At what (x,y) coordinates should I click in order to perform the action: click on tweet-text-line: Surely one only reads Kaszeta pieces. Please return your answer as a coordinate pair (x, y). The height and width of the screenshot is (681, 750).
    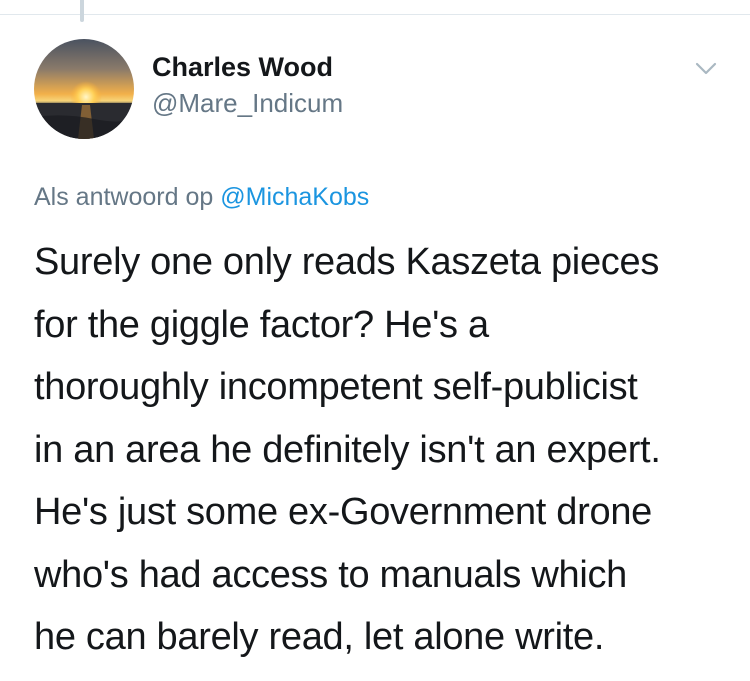
    Looking at the image, I should click on (347, 262).